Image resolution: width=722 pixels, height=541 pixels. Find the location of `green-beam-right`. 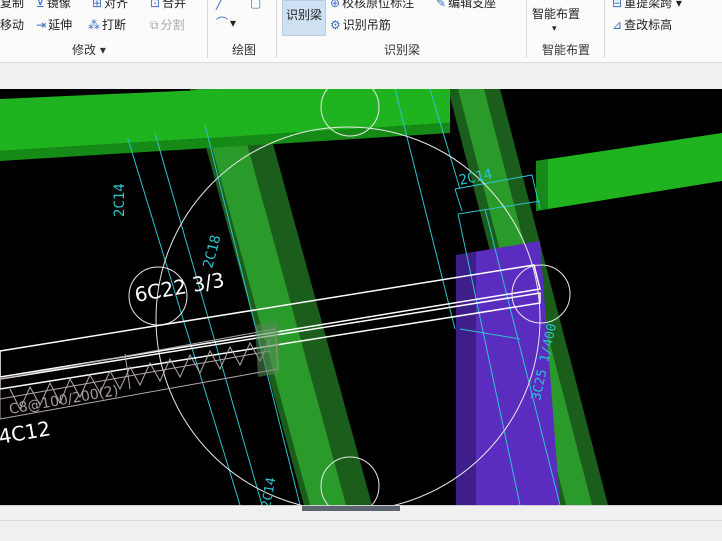

green-beam-right is located at coordinates (629, 172).